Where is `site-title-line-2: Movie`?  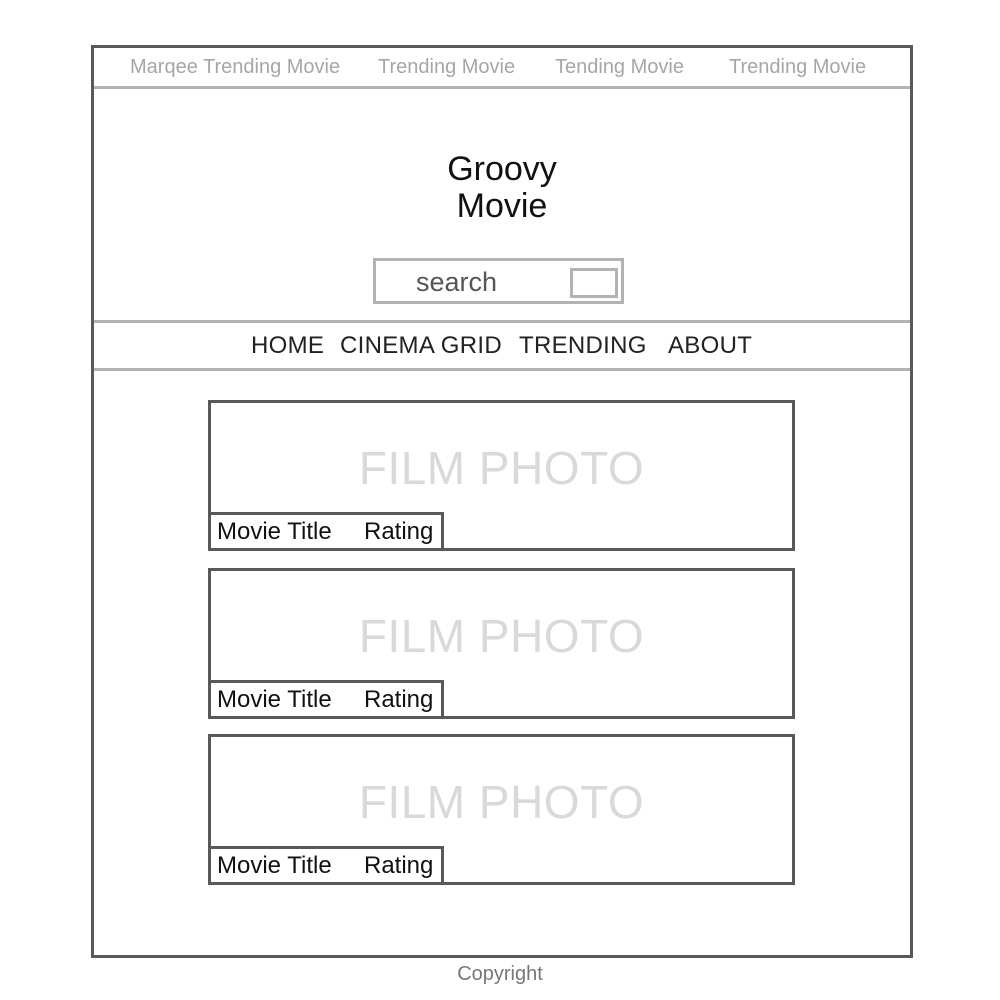 site-title-line-2: Movie is located at coordinates (502, 206).